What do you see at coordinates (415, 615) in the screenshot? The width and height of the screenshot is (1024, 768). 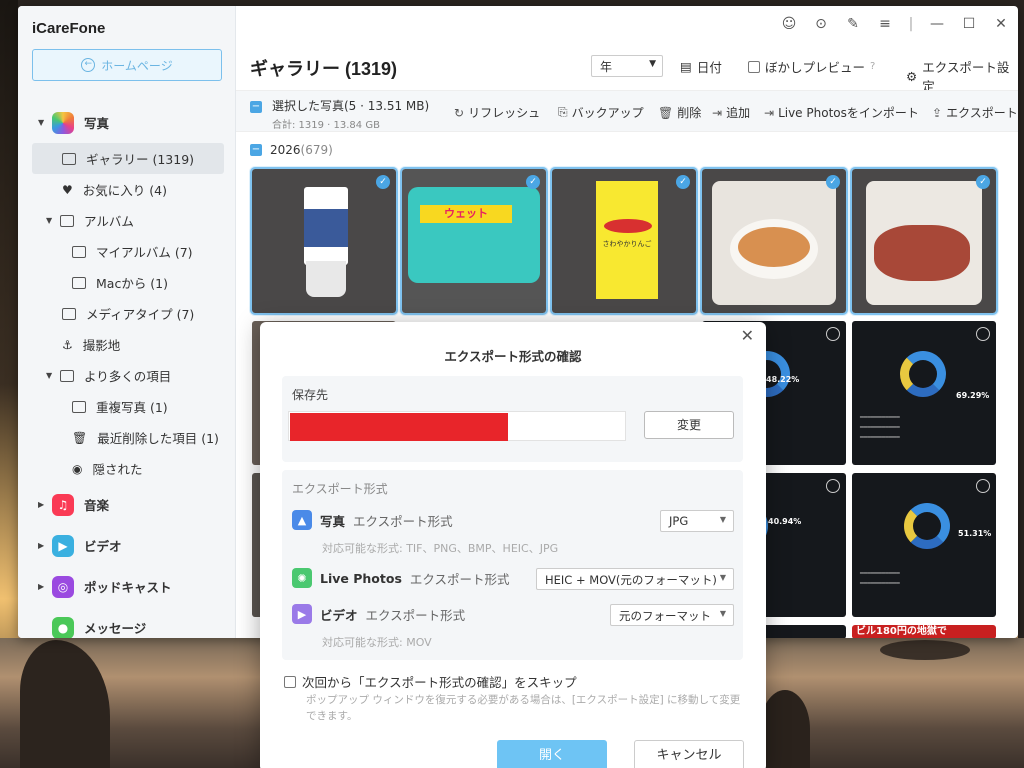 I see `video-format-sub: エクスポート形式` at bounding box center [415, 615].